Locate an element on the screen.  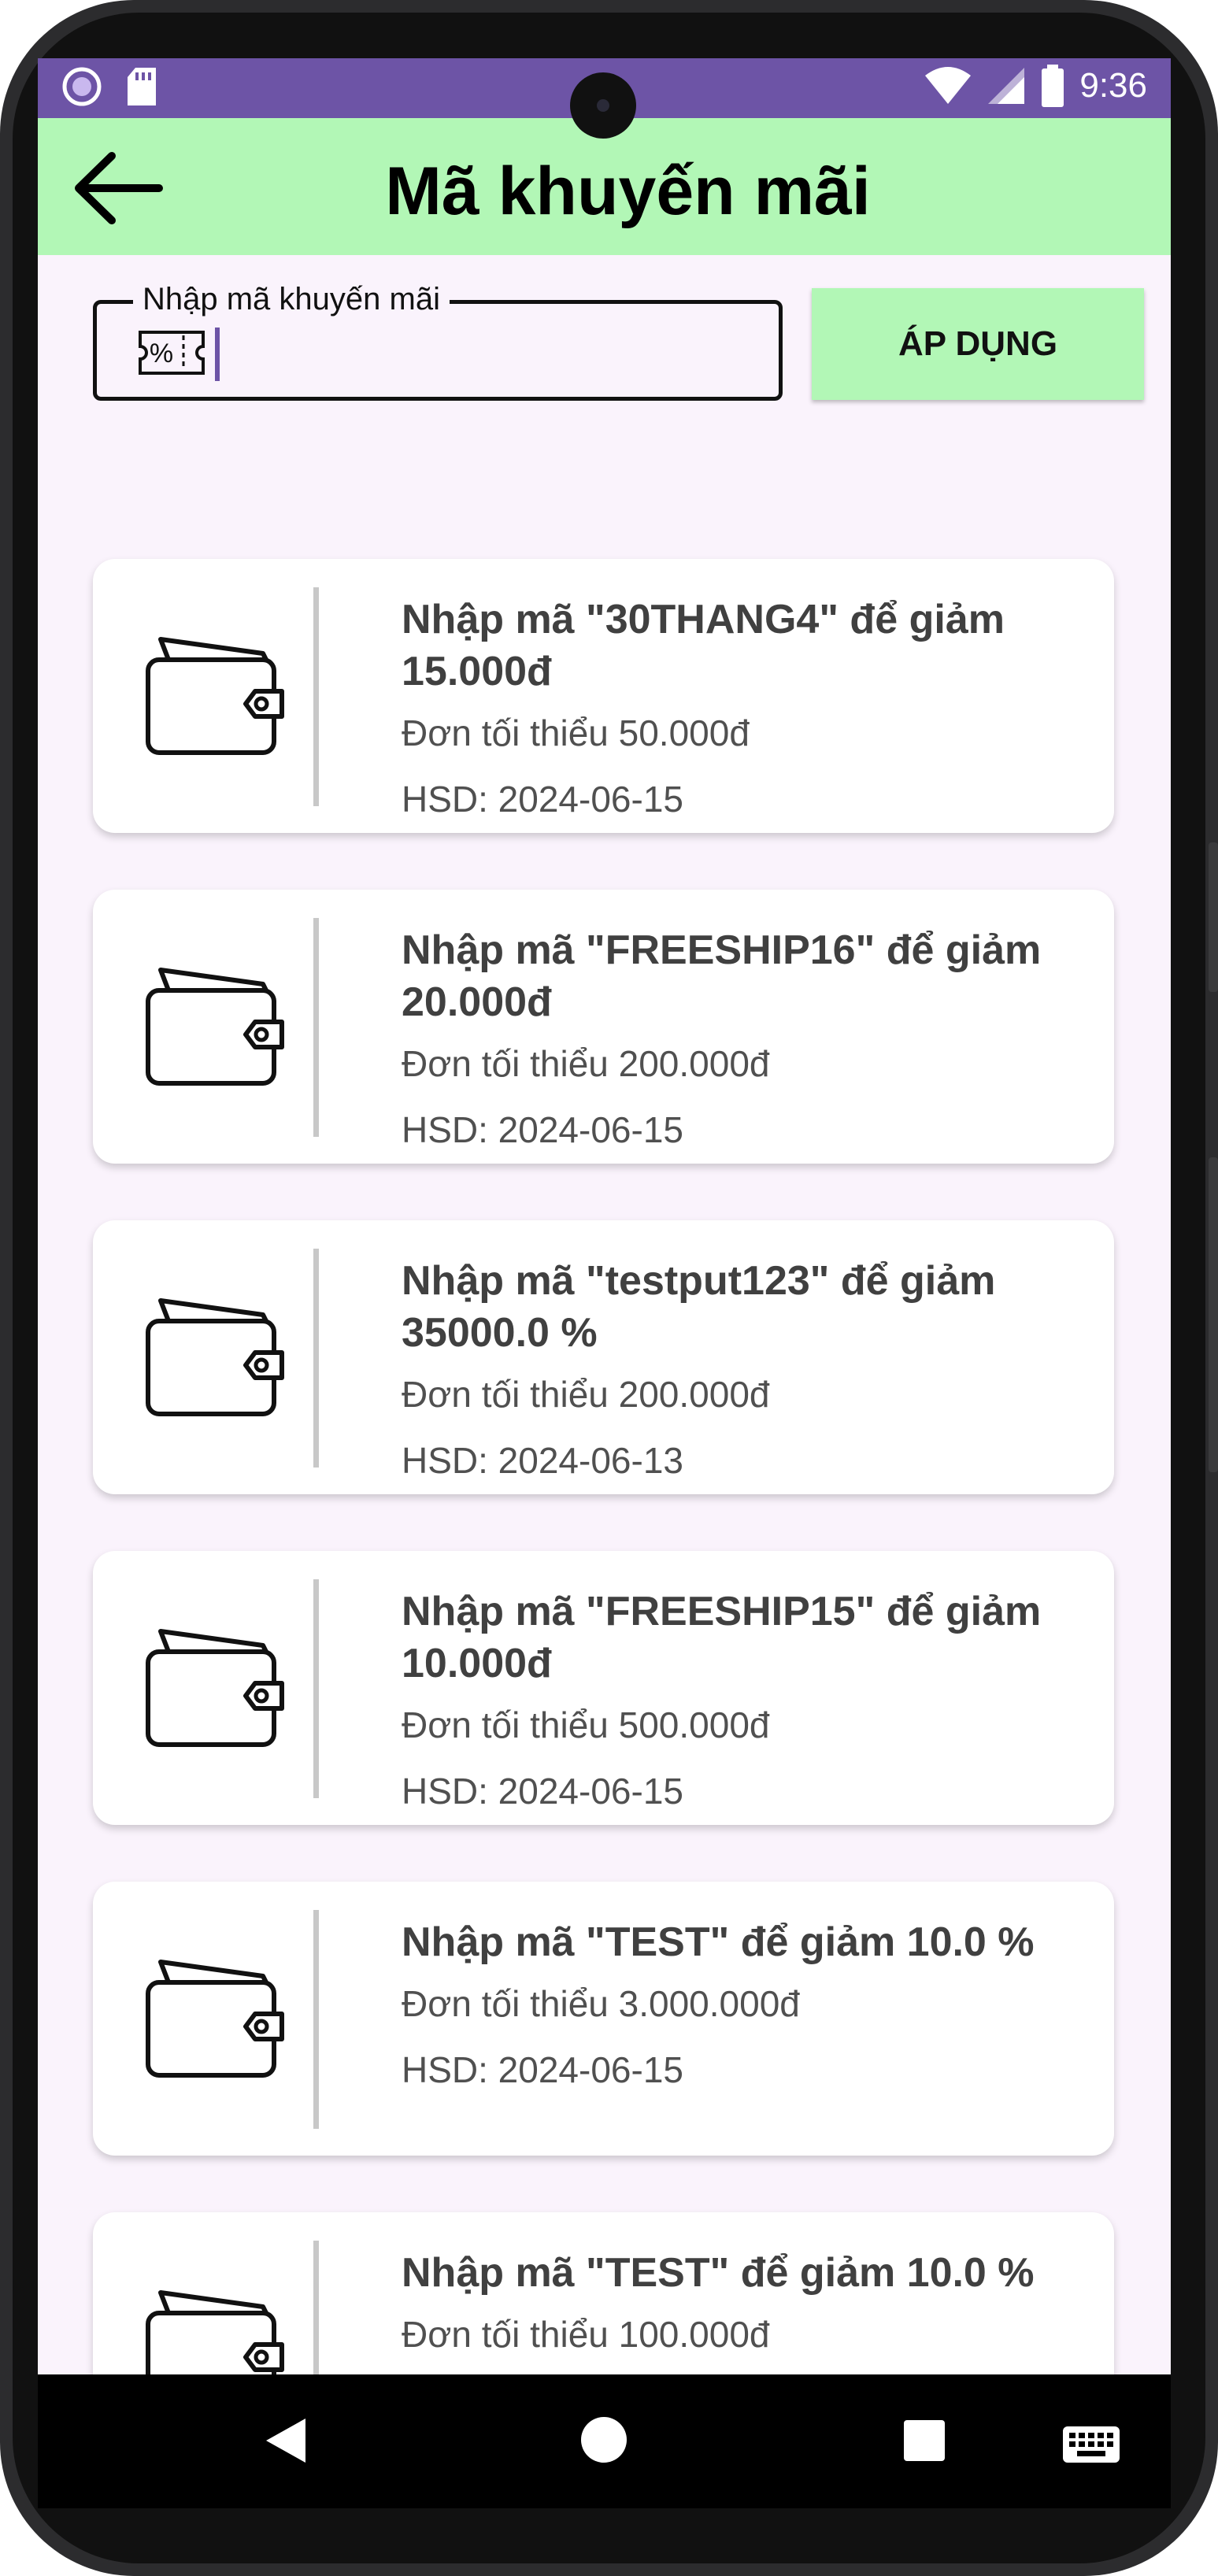
coupon-percent-icon: % is located at coordinates (172, 353).